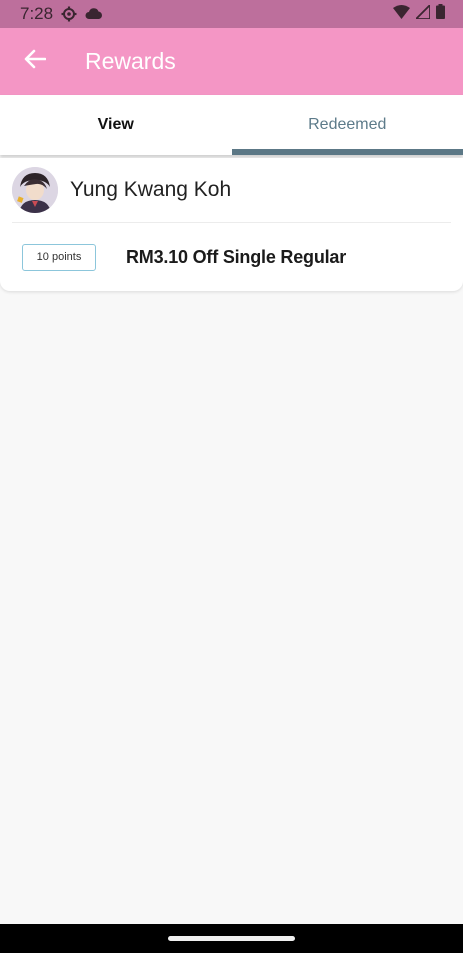 This screenshot has width=463, height=953. Describe the element at coordinates (151, 189) in the screenshot. I see `user-name: Yung Kwang Koh` at that location.